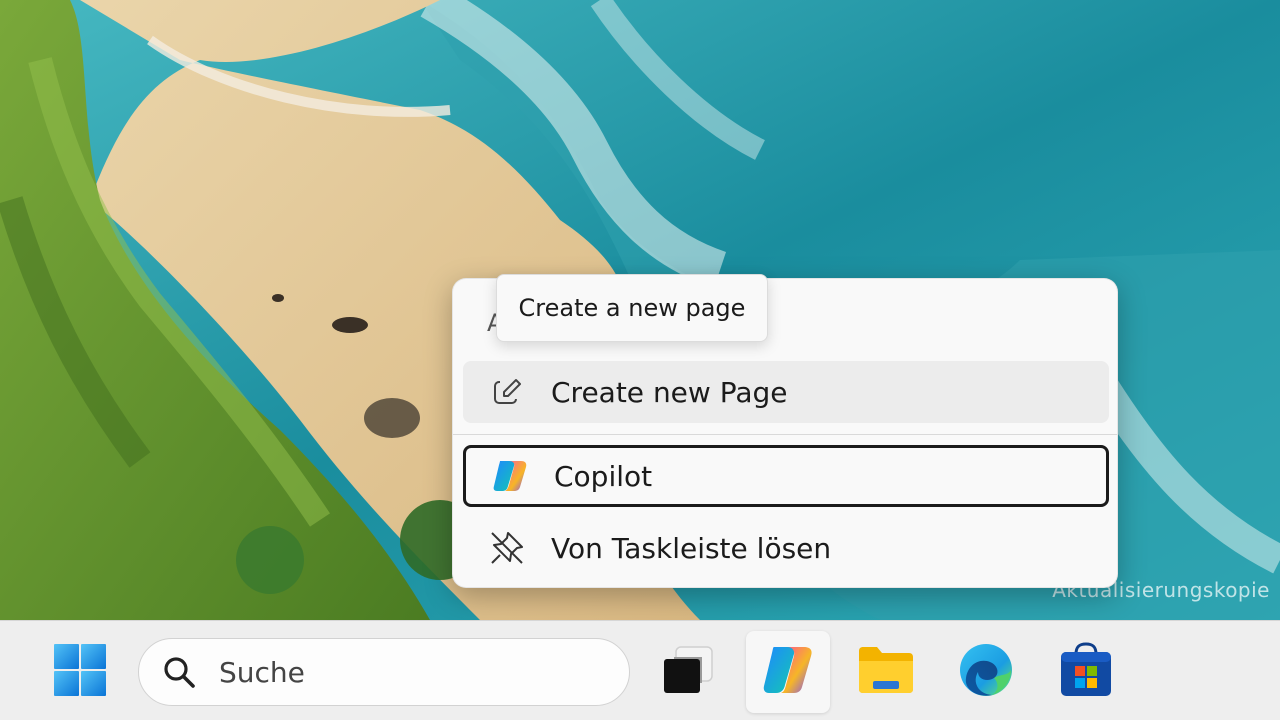 The height and width of the screenshot is (720, 1280). I want to click on windows-logo-icon, so click(80, 672).